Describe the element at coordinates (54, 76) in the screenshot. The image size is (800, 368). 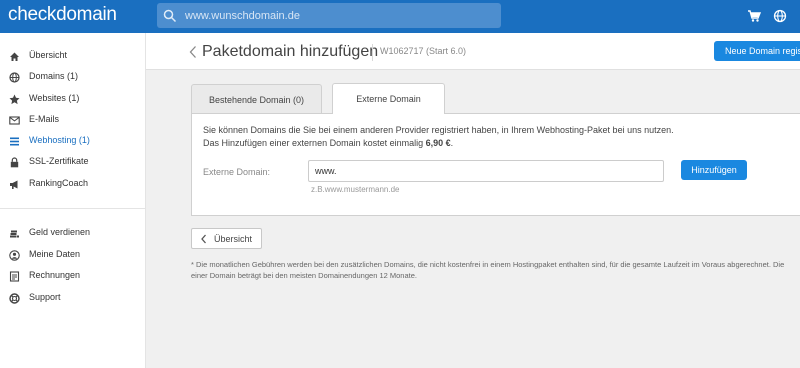
I see `sidebar-item-label: Domains (1)` at that location.